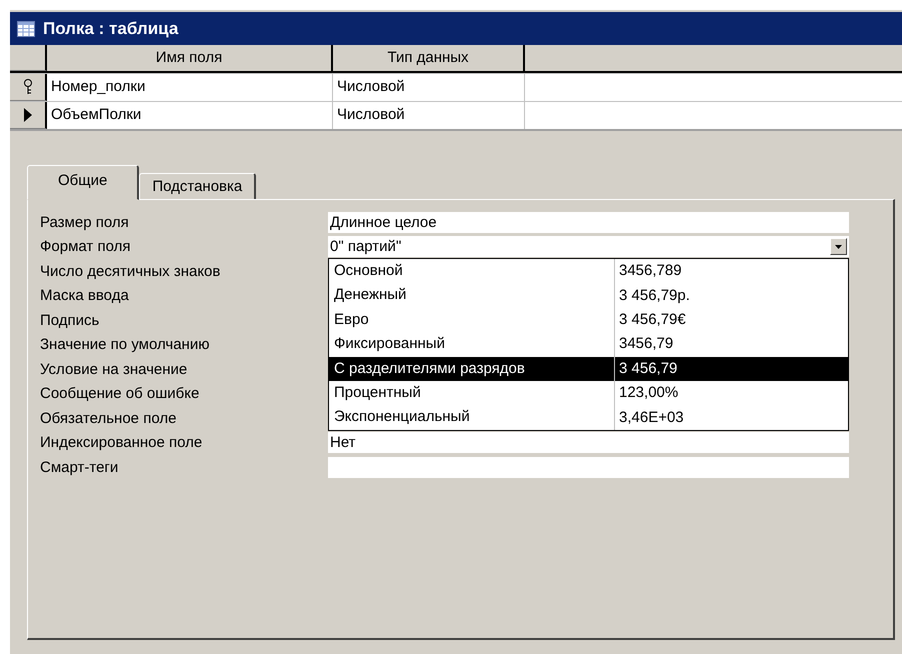 The height and width of the screenshot is (654, 902). What do you see at coordinates (588, 271) in the screenshot?
I see `list-option: Основной 3456,789` at bounding box center [588, 271].